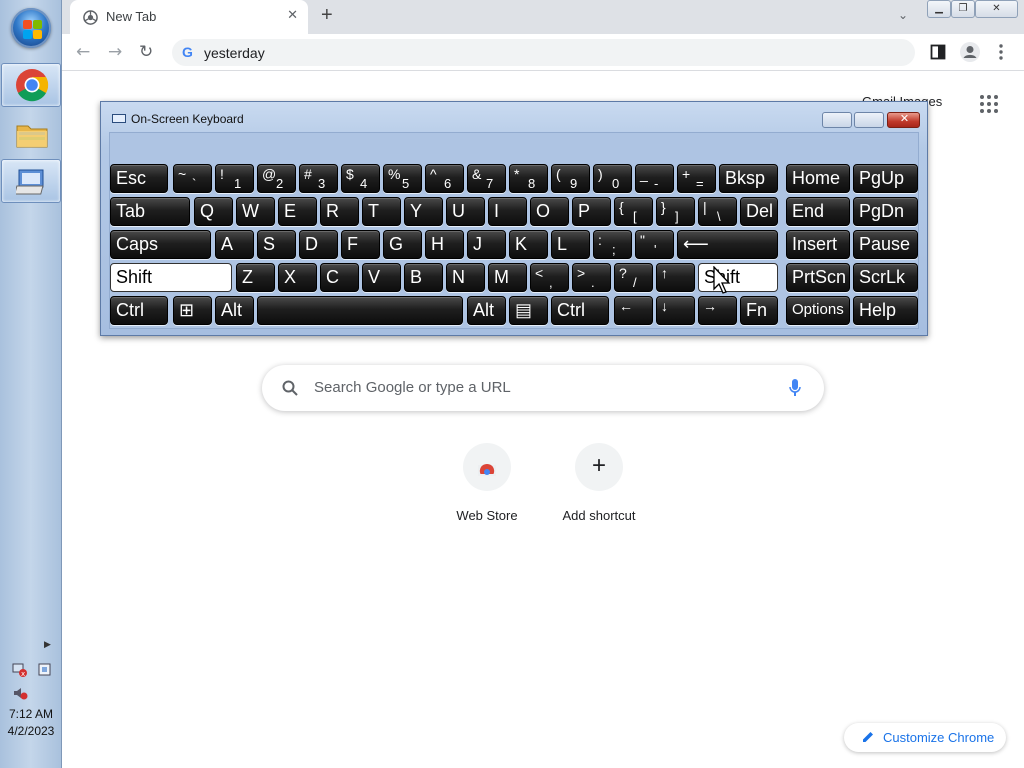 The width and height of the screenshot is (1024, 768). What do you see at coordinates (675, 310) in the screenshot?
I see `key-symbol: ↓` at bounding box center [675, 310].